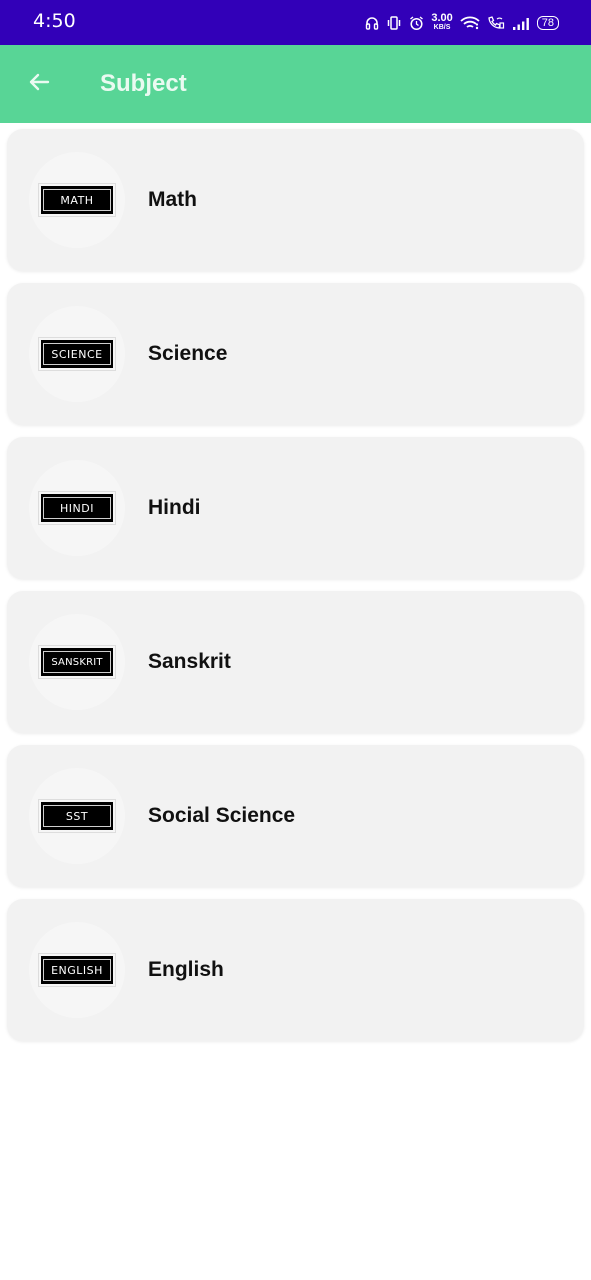 The height and width of the screenshot is (1280, 591). Describe the element at coordinates (54, 21) in the screenshot. I see `status-time: 4:50` at that location.